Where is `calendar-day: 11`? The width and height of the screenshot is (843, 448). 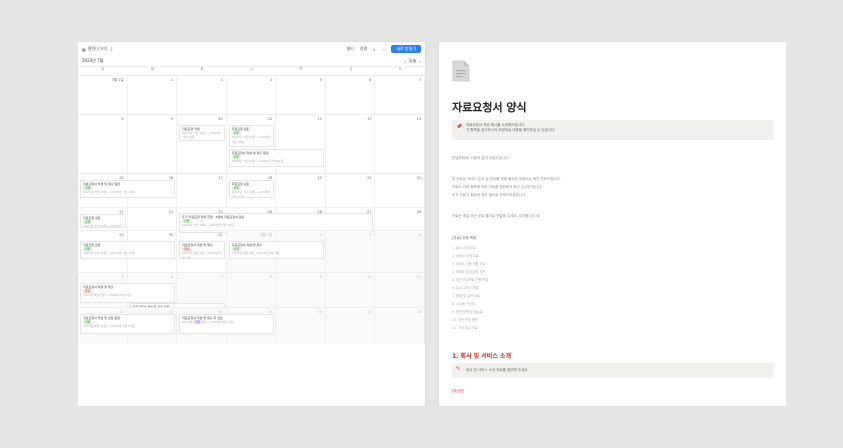 calendar-day: 11 is located at coordinates (400, 290).